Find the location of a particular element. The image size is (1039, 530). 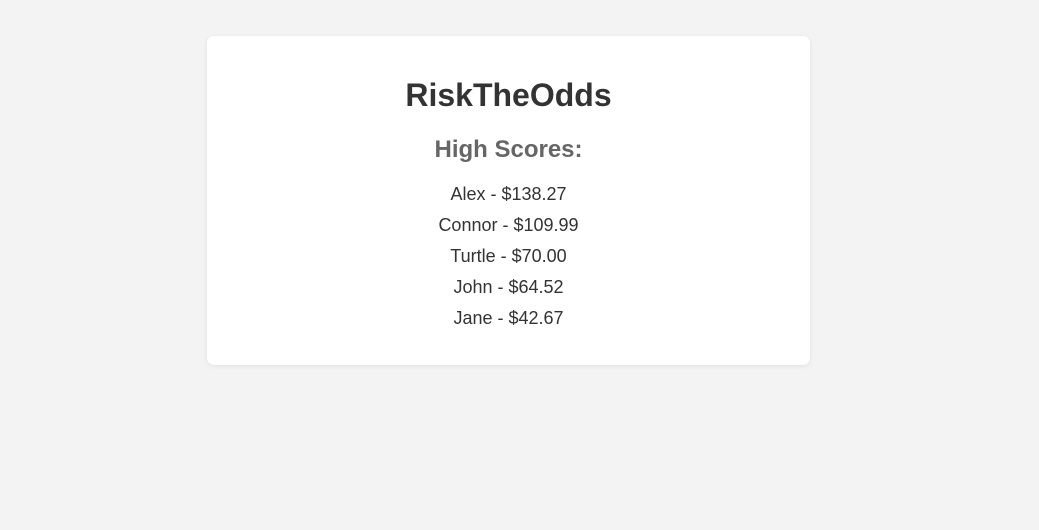

page-title: RiskTheOdds is located at coordinates (508, 95).